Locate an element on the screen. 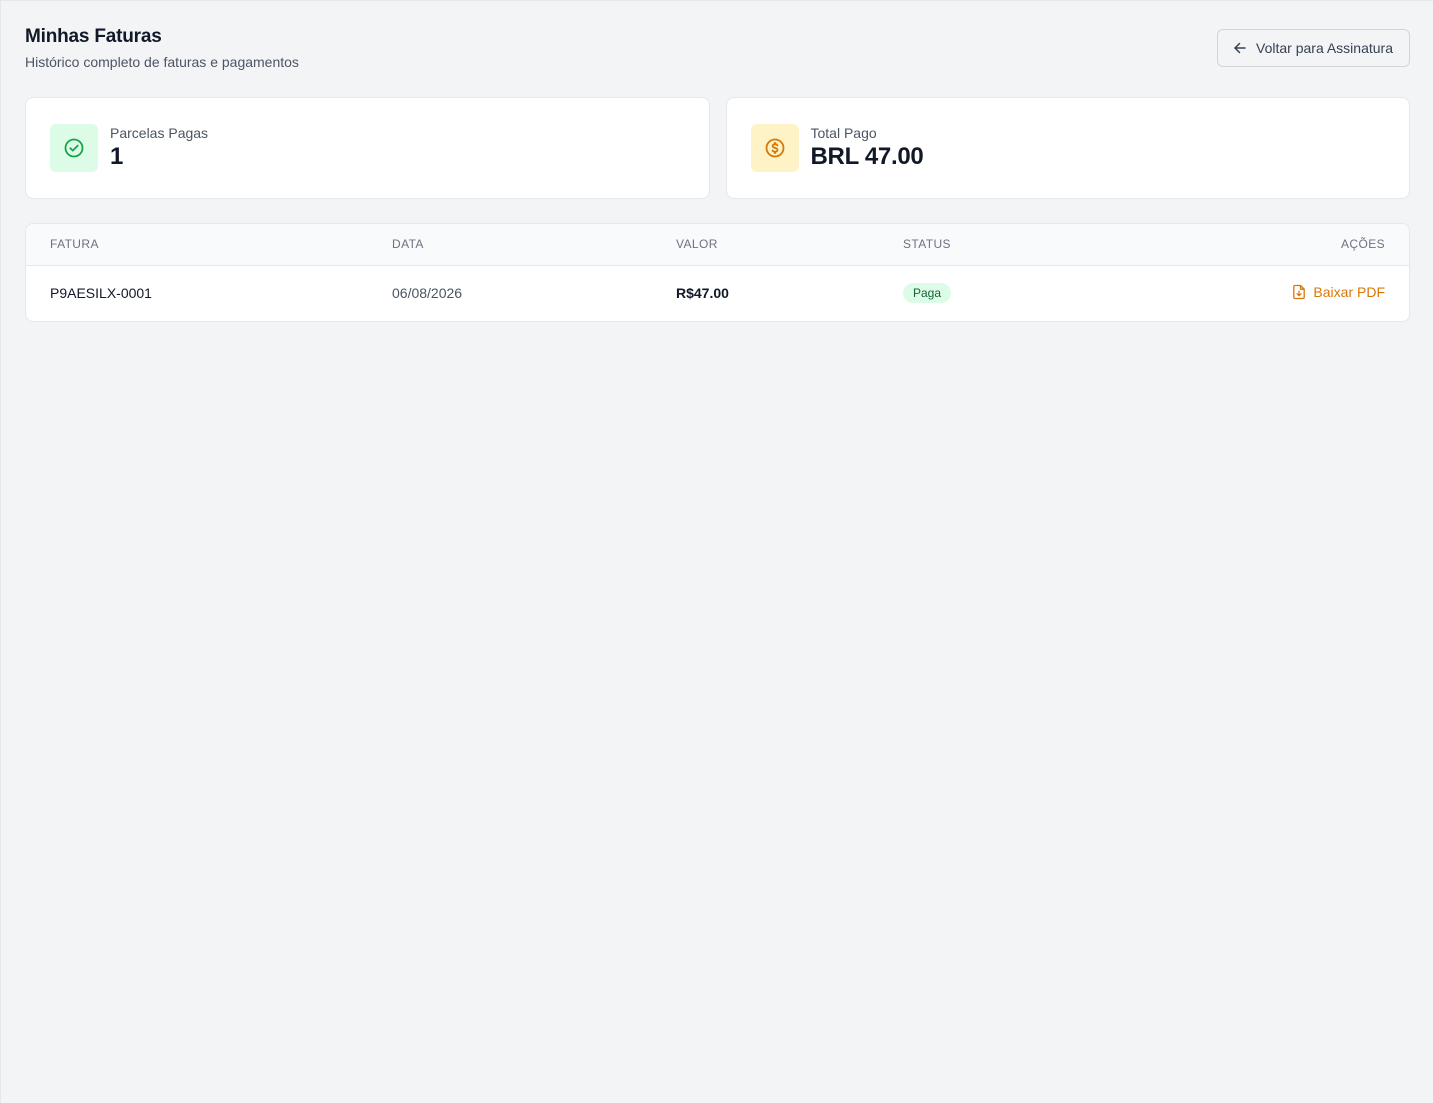 Image resolution: width=1433 pixels, height=1103 pixels. stat-value: BRL 47.00 is located at coordinates (867, 156).